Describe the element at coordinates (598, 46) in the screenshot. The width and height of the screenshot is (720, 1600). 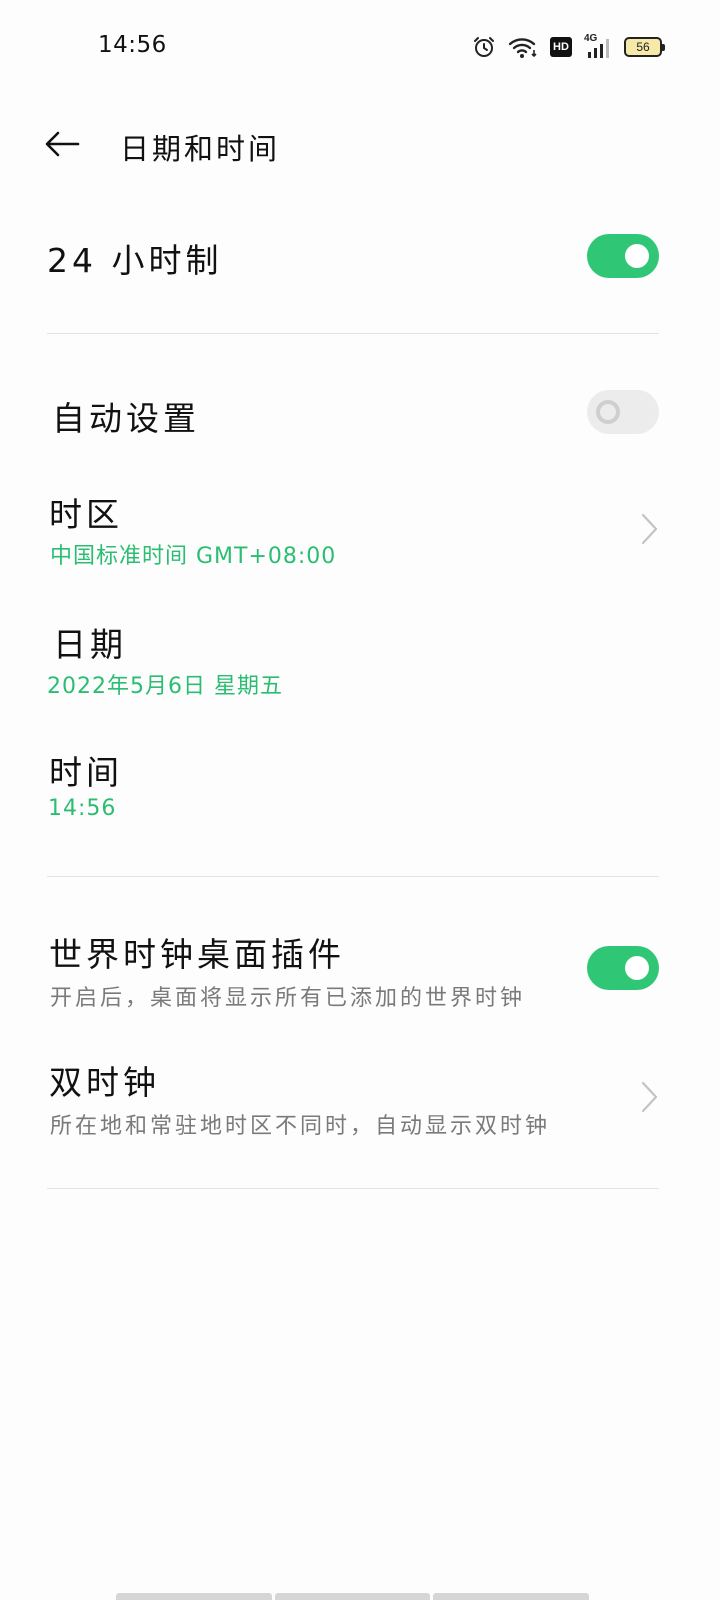
I see `4g-signal-icon: 4G` at that location.